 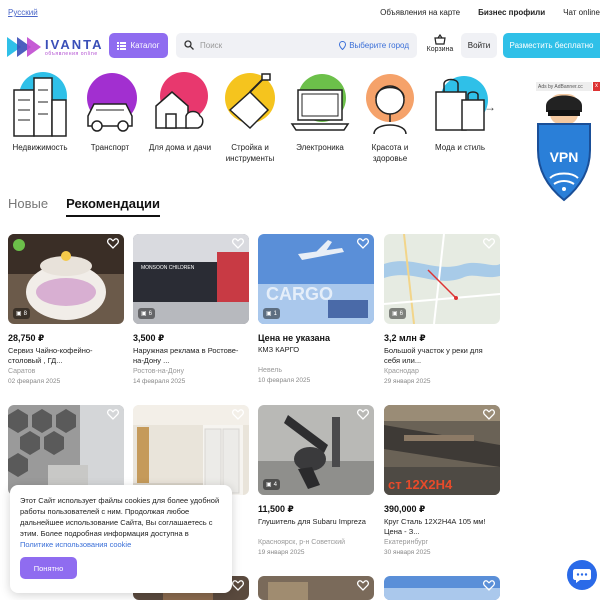 I want to click on catalog-label: Каталог, so click(x=145, y=45).